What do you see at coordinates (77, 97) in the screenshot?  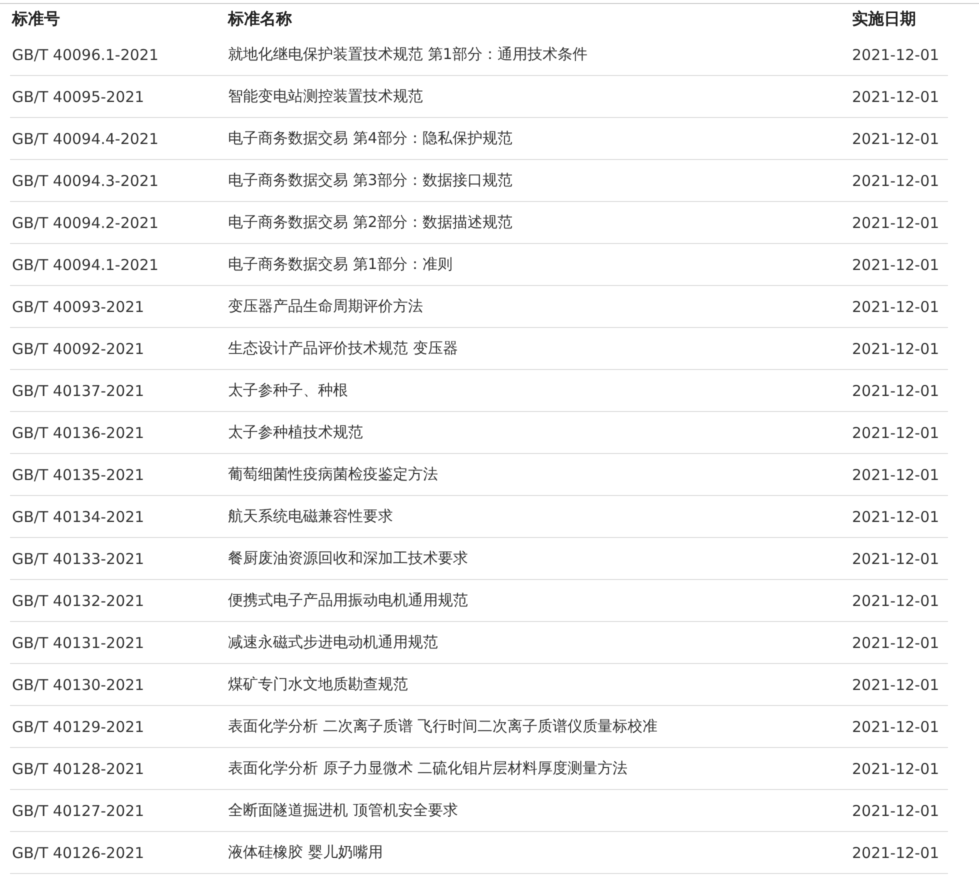 I see `table-cell-text: GB/T 40095-2021` at bounding box center [77, 97].